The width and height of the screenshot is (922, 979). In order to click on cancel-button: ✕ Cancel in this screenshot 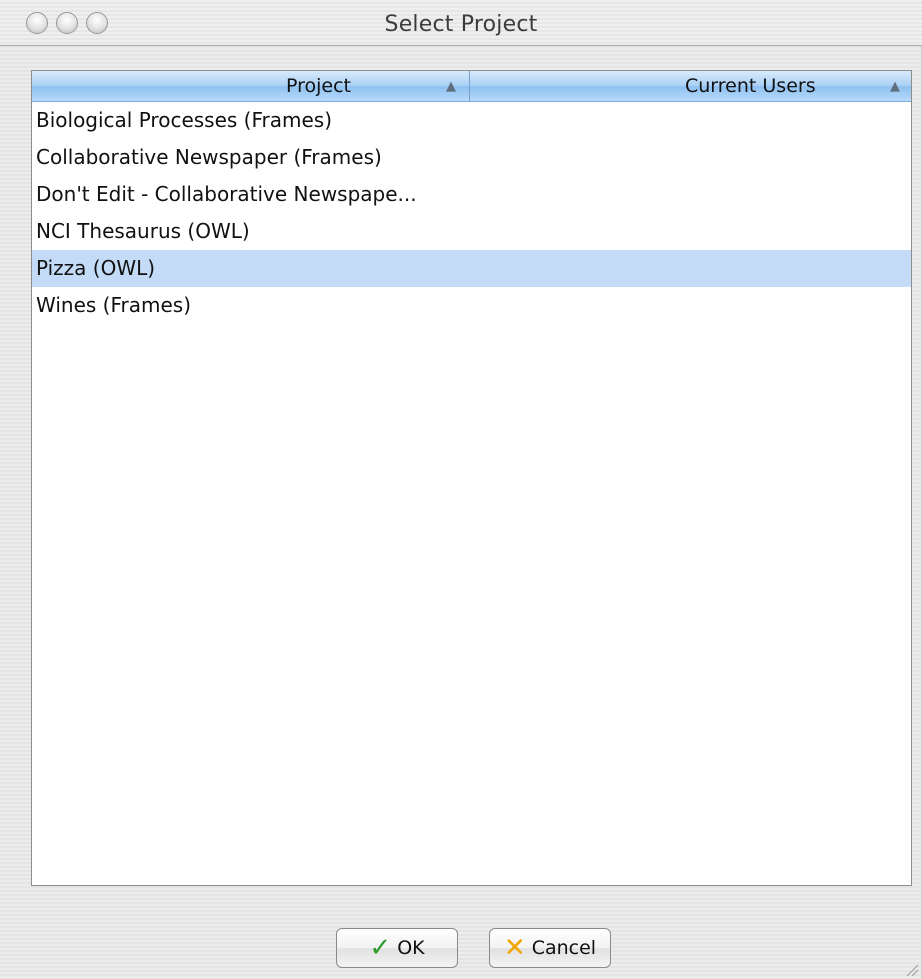, I will do `click(550, 948)`.